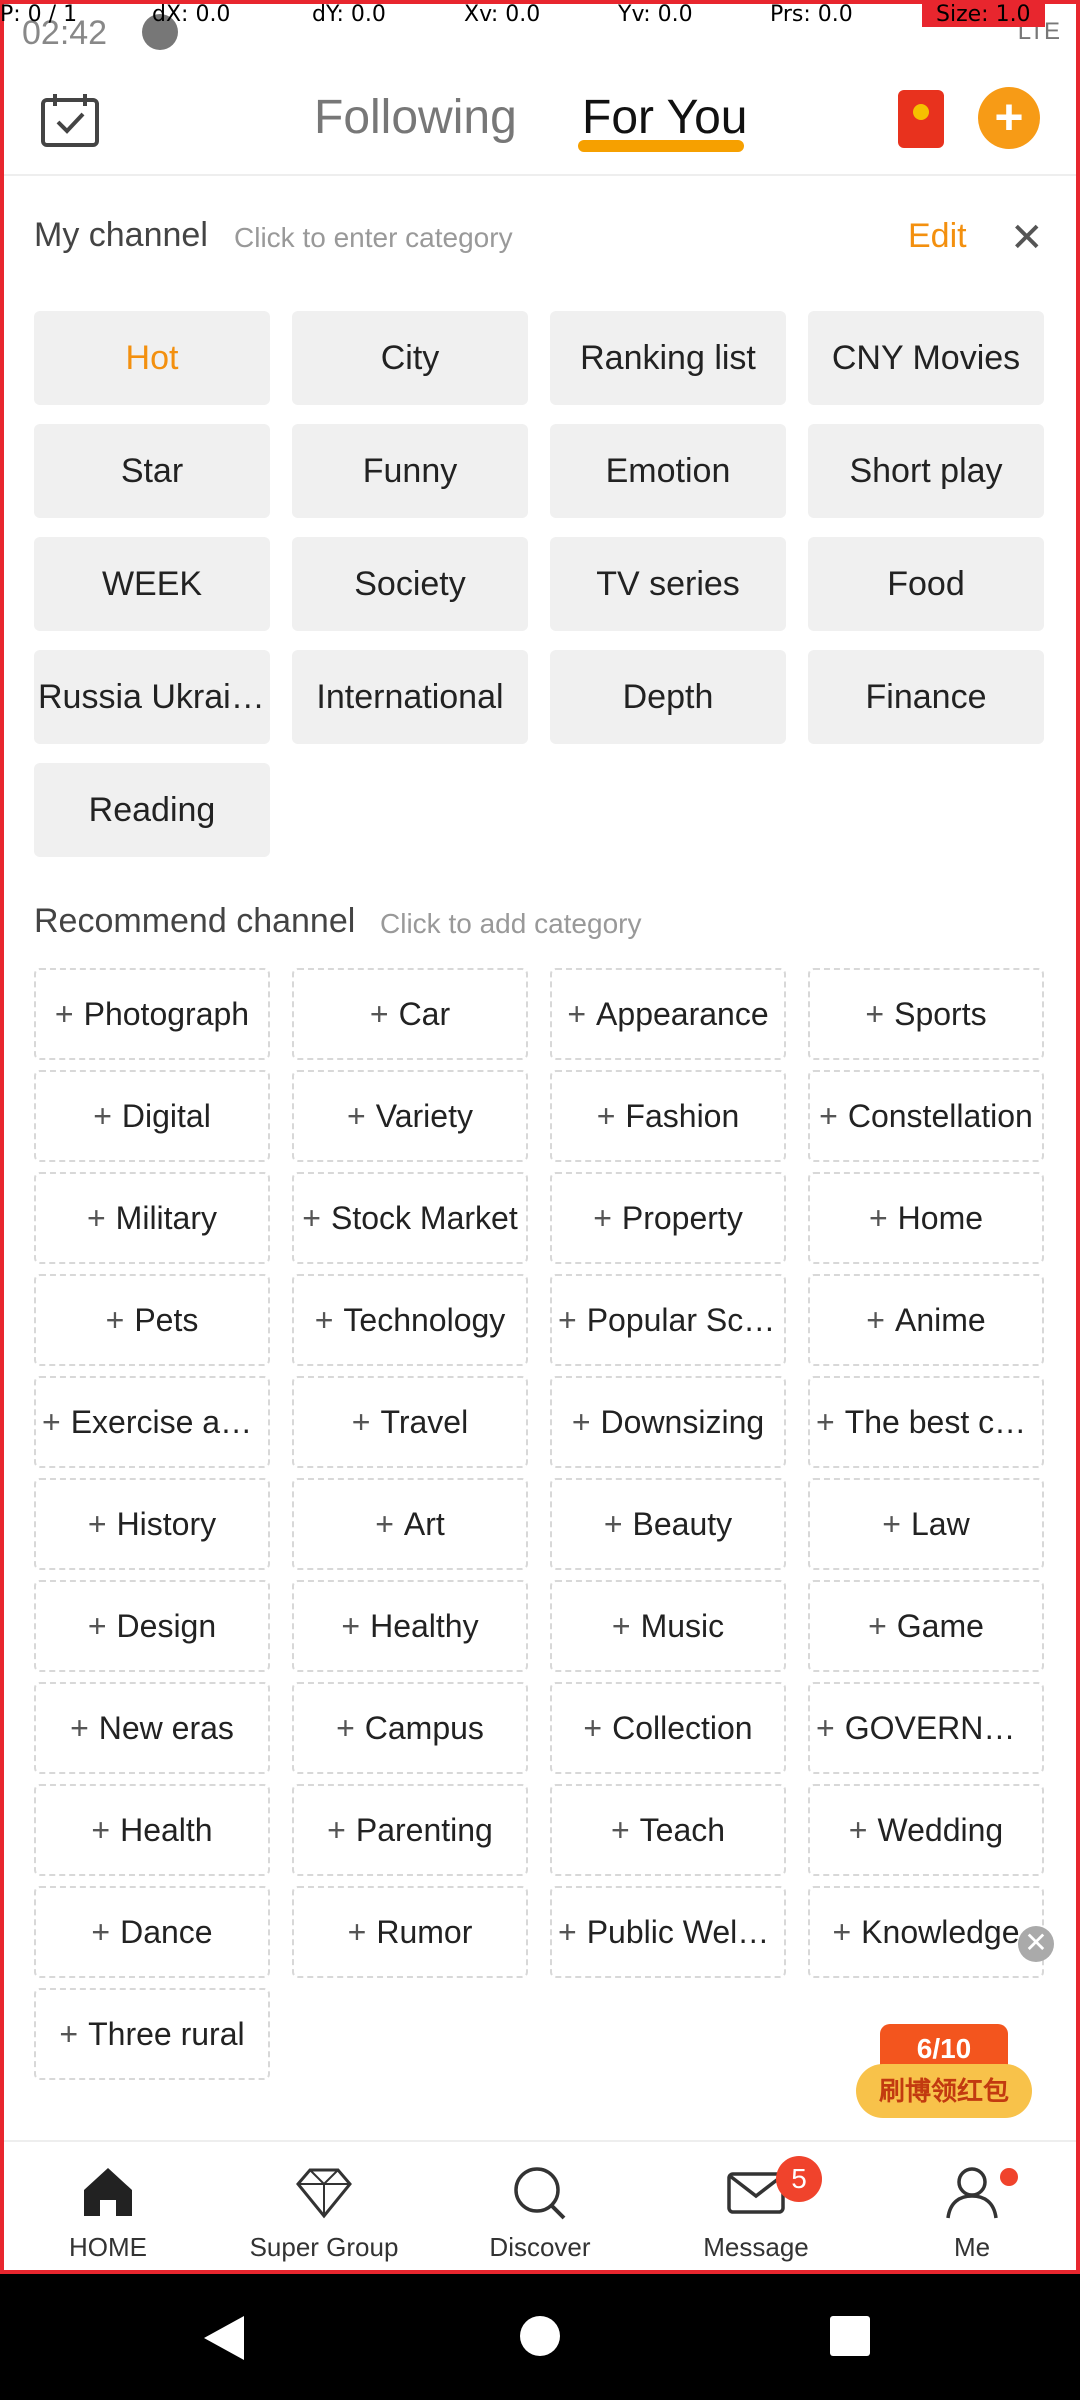 Image resolution: width=1080 pixels, height=2400 pixels. What do you see at coordinates (191, 14) in the screenshot?
I see `debug-dx: dX: 0.0` at bounding box center [191, 14].